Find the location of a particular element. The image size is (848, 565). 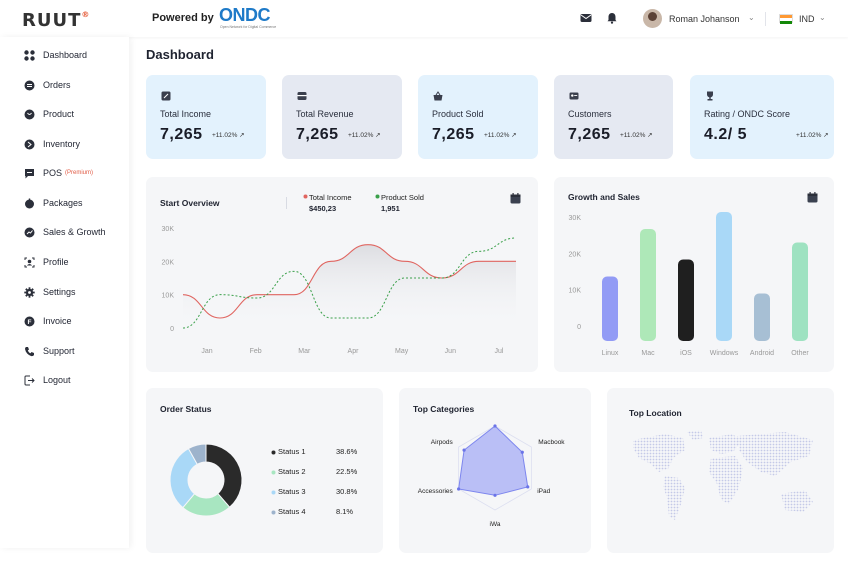

sidebar-item-label: Dashboard is located at coordinates (65, 55).